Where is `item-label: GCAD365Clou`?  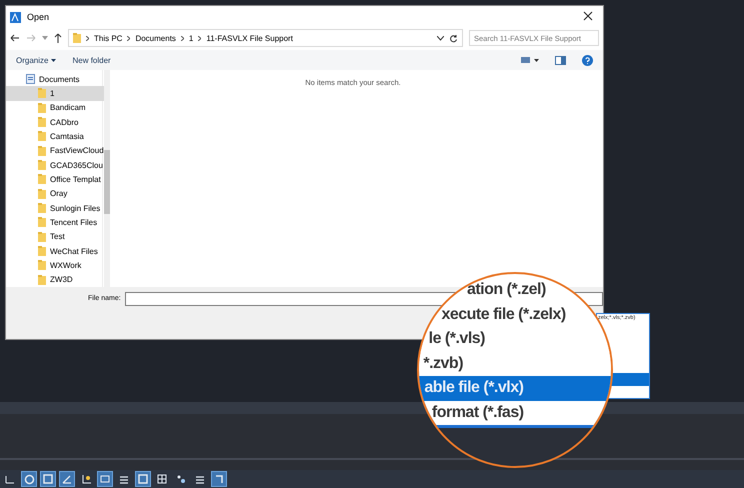 item-label: GCAD365Clou is located at coordinates (76, 165).